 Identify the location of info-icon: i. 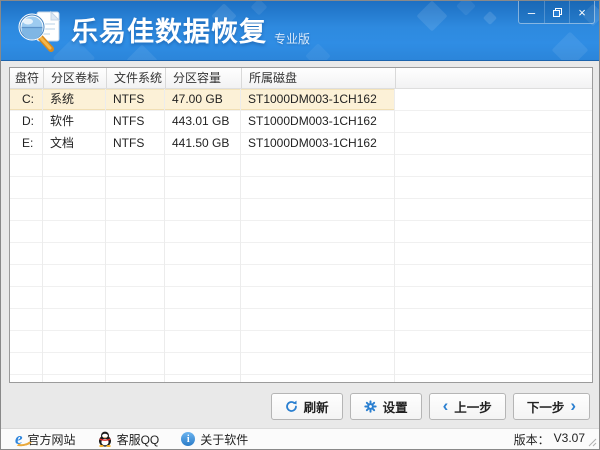
(188, 439).